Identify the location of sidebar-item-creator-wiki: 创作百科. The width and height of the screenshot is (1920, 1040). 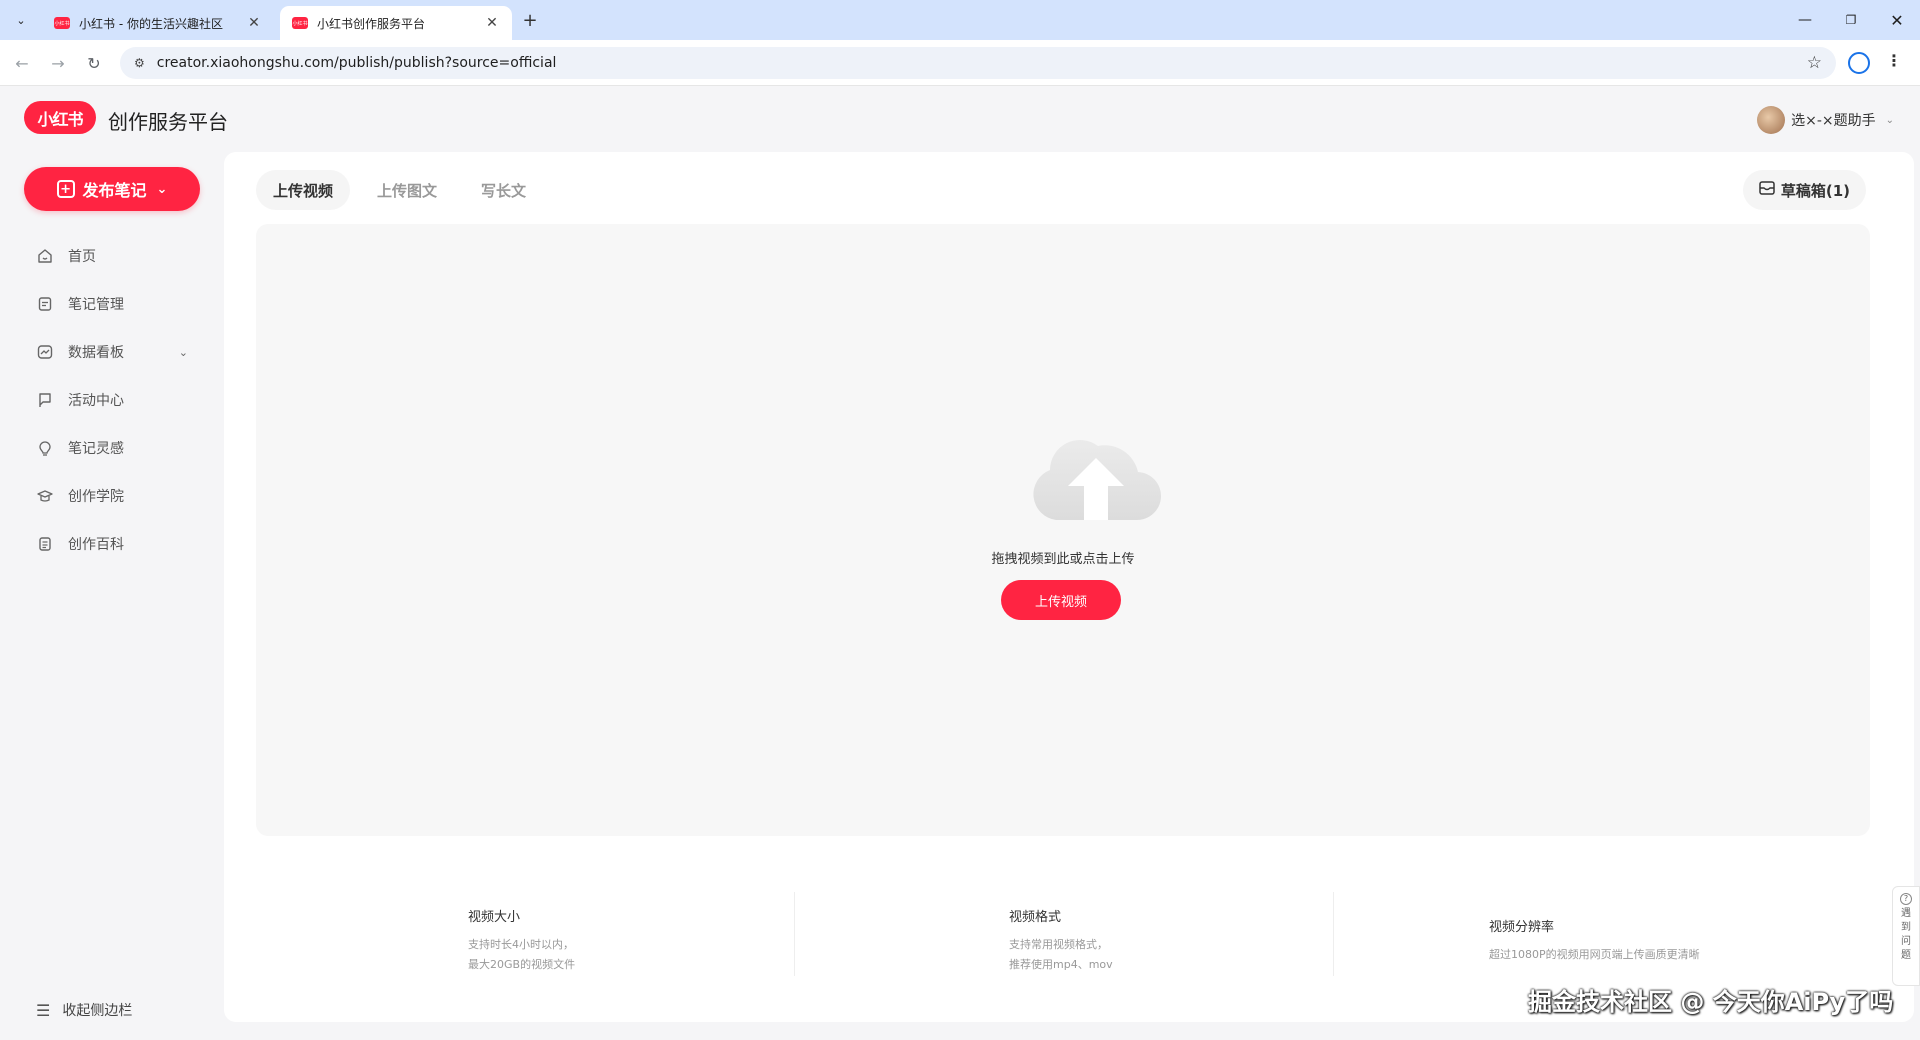
(111, 544).